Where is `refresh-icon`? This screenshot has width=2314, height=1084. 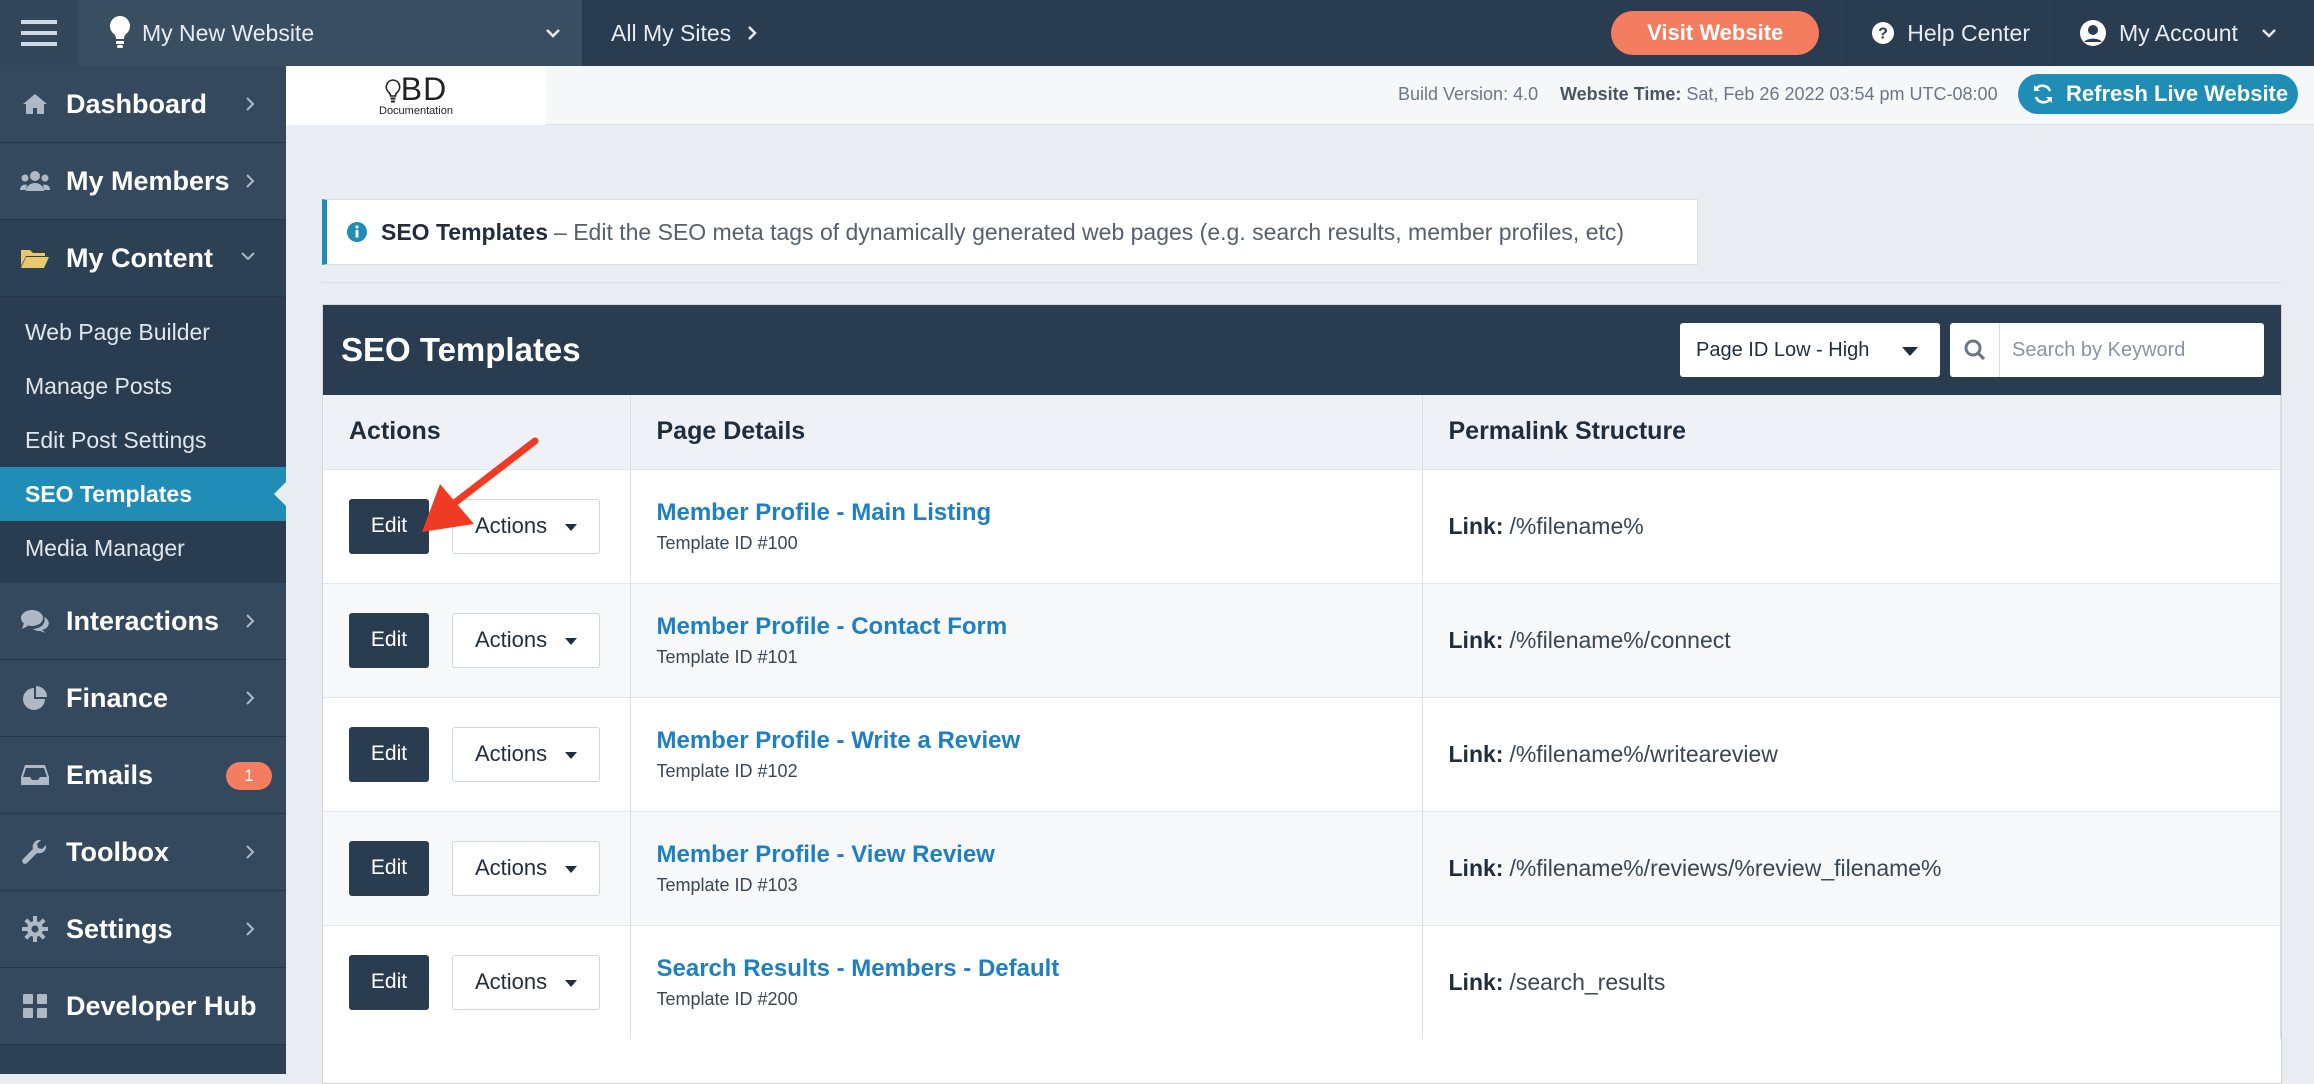
refresh-icon is located at coordinates (2043, 94).